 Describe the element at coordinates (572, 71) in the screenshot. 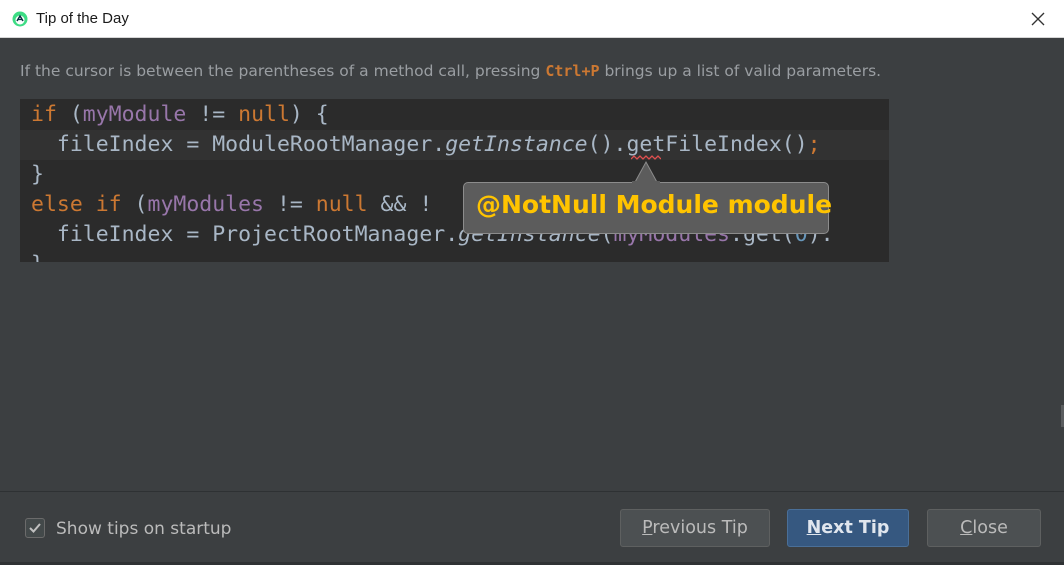

I see `tip-shortcut: Ctrl+P` at that location.